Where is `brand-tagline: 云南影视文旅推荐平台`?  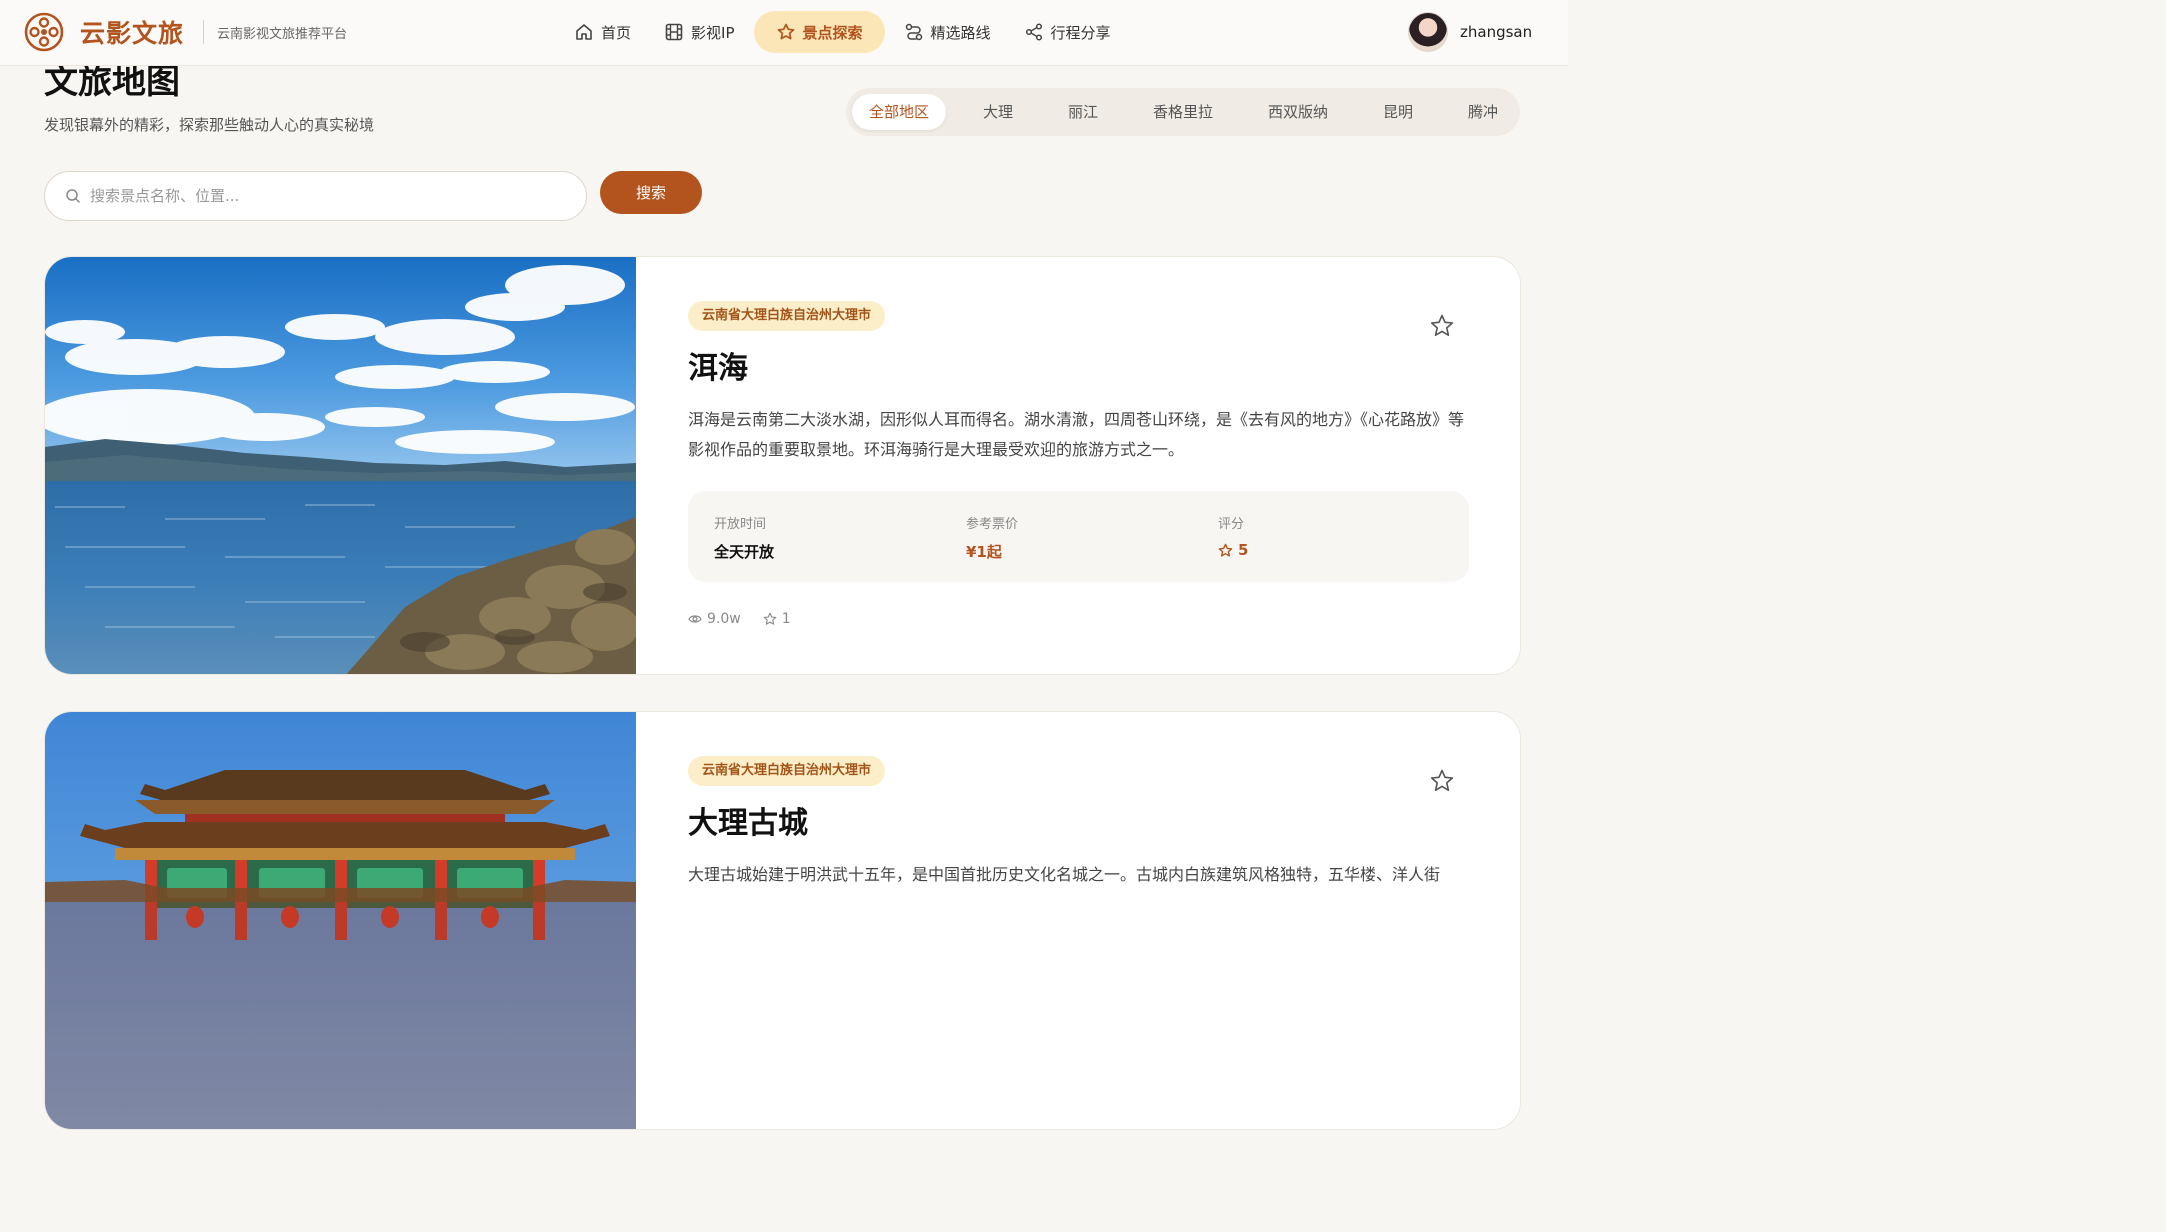 brand-tagline: 云南影视文旅推荐平台 is located at coordinates (282, 34).